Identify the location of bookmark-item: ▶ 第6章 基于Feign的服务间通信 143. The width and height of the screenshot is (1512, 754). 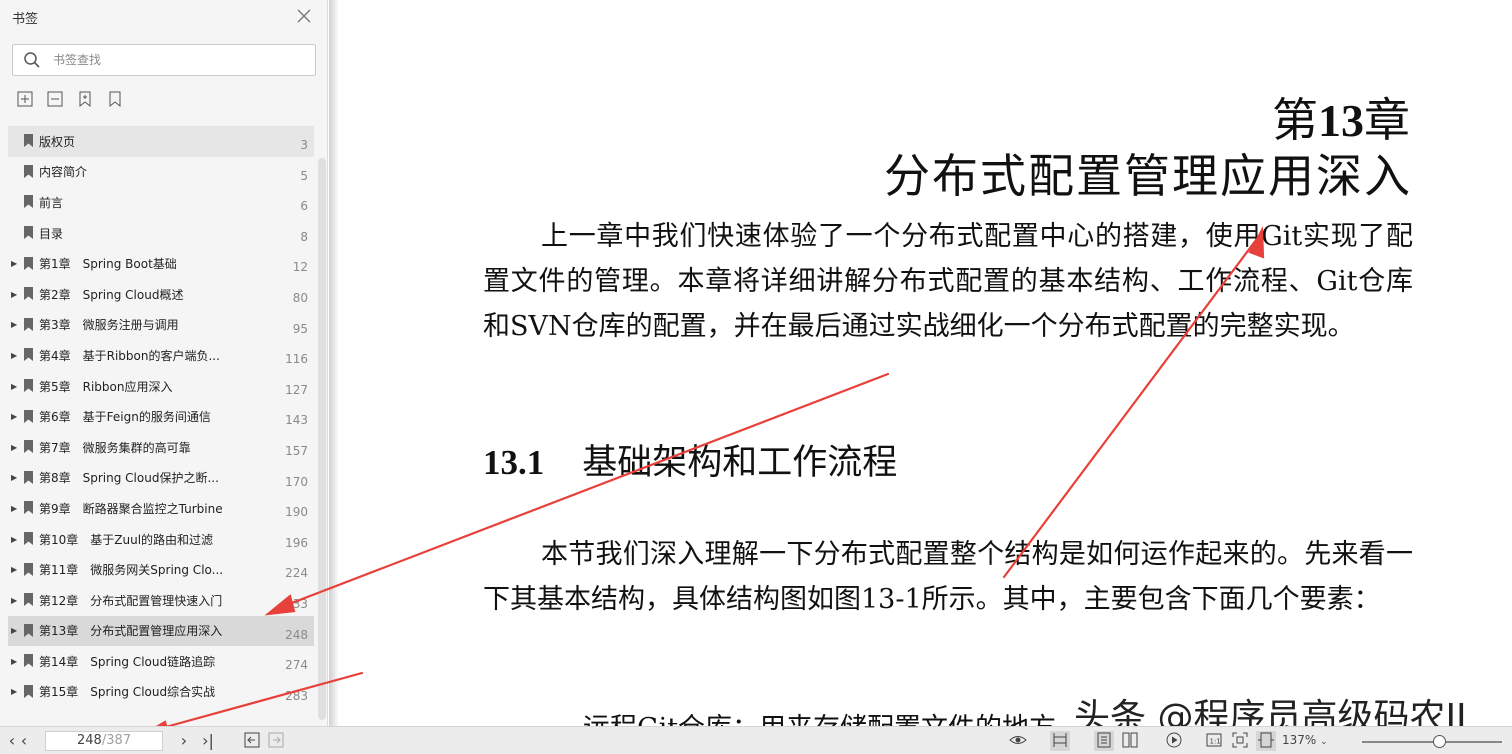
(161, 416).